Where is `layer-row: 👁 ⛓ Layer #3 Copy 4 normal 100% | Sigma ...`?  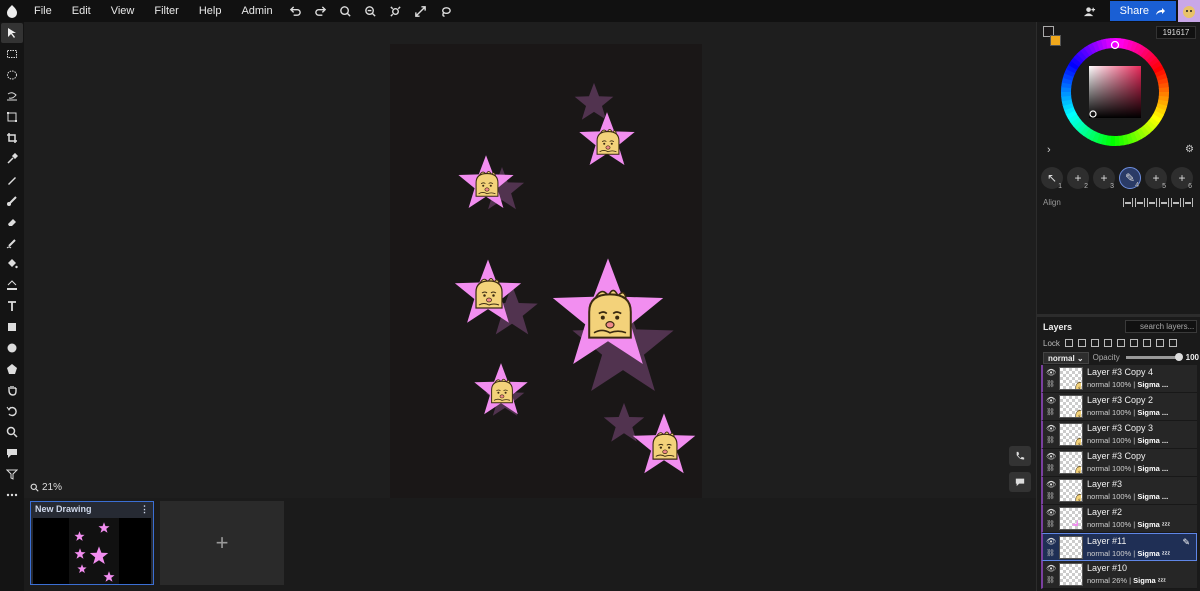 layer-row: 👁 ⛓ Layer #3 Copy 4 normal 100% | Sigma ... is located at coordinates (1119, 379).